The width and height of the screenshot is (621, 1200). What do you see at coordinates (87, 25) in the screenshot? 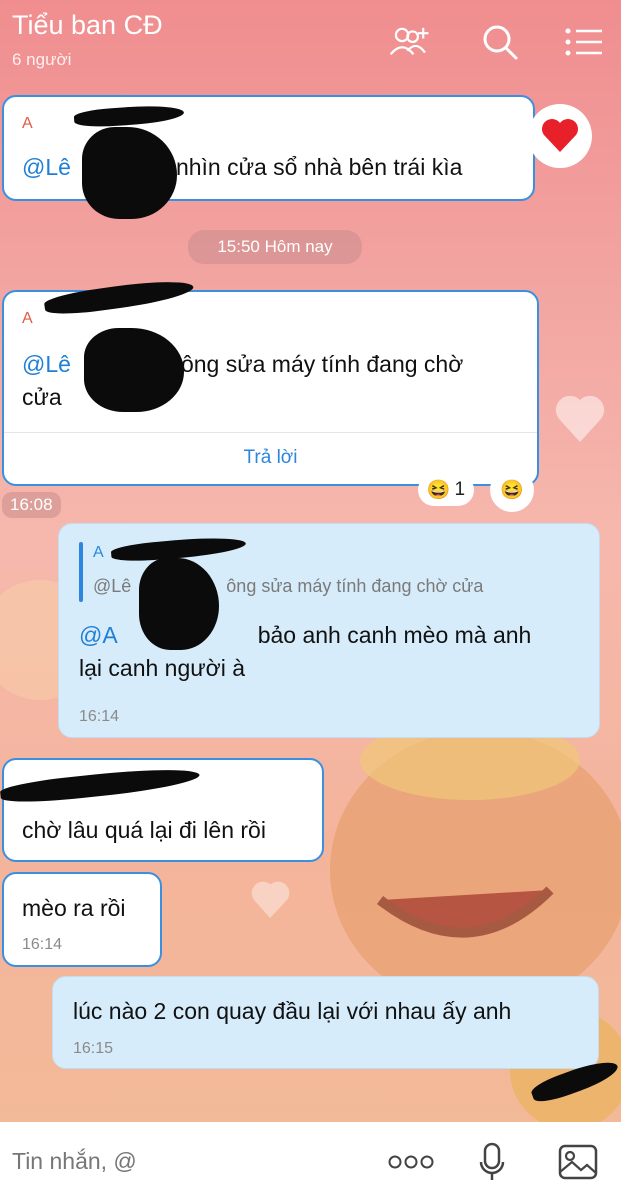
I see `chat-title: Tiểu ban CĐ` at bounding box center [87, 25].